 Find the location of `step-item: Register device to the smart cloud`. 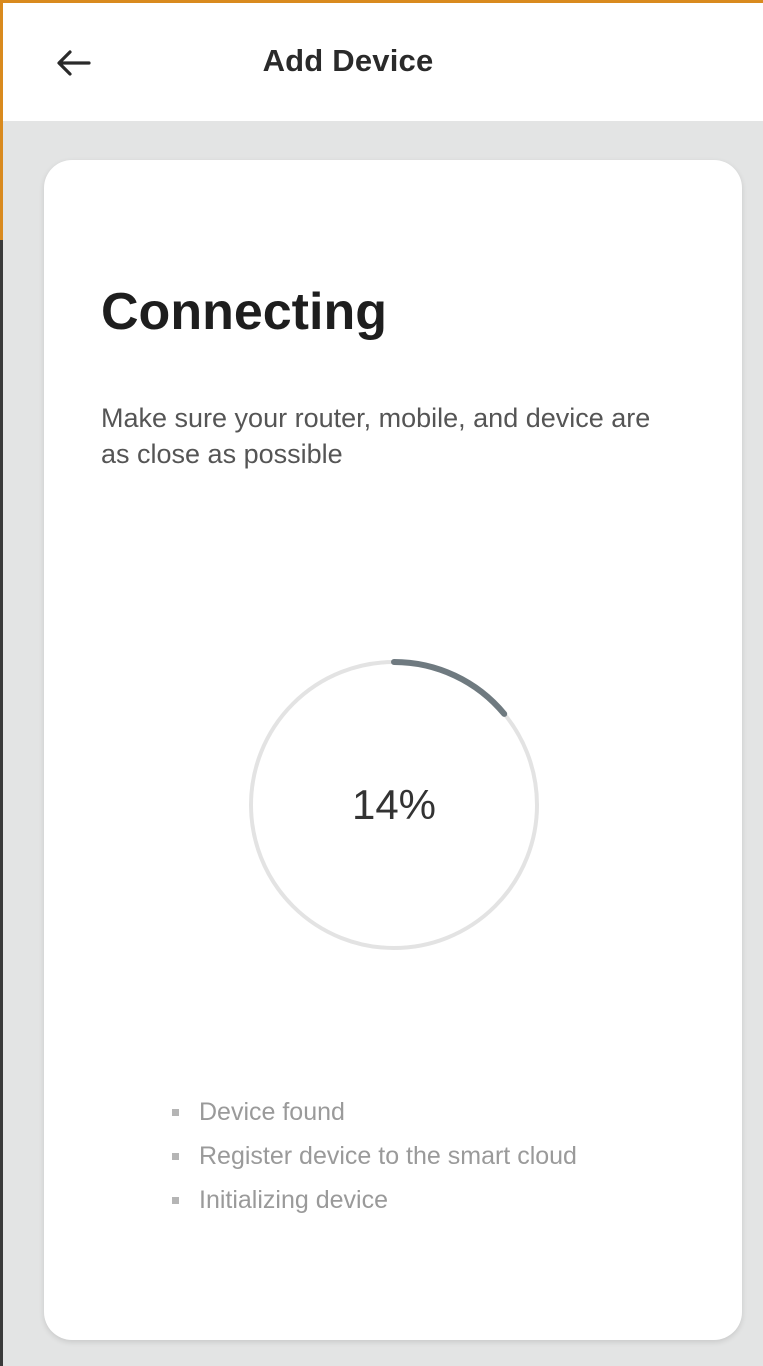

step-item: Register device to the smart cloud is located at coordinates (374, 1156).